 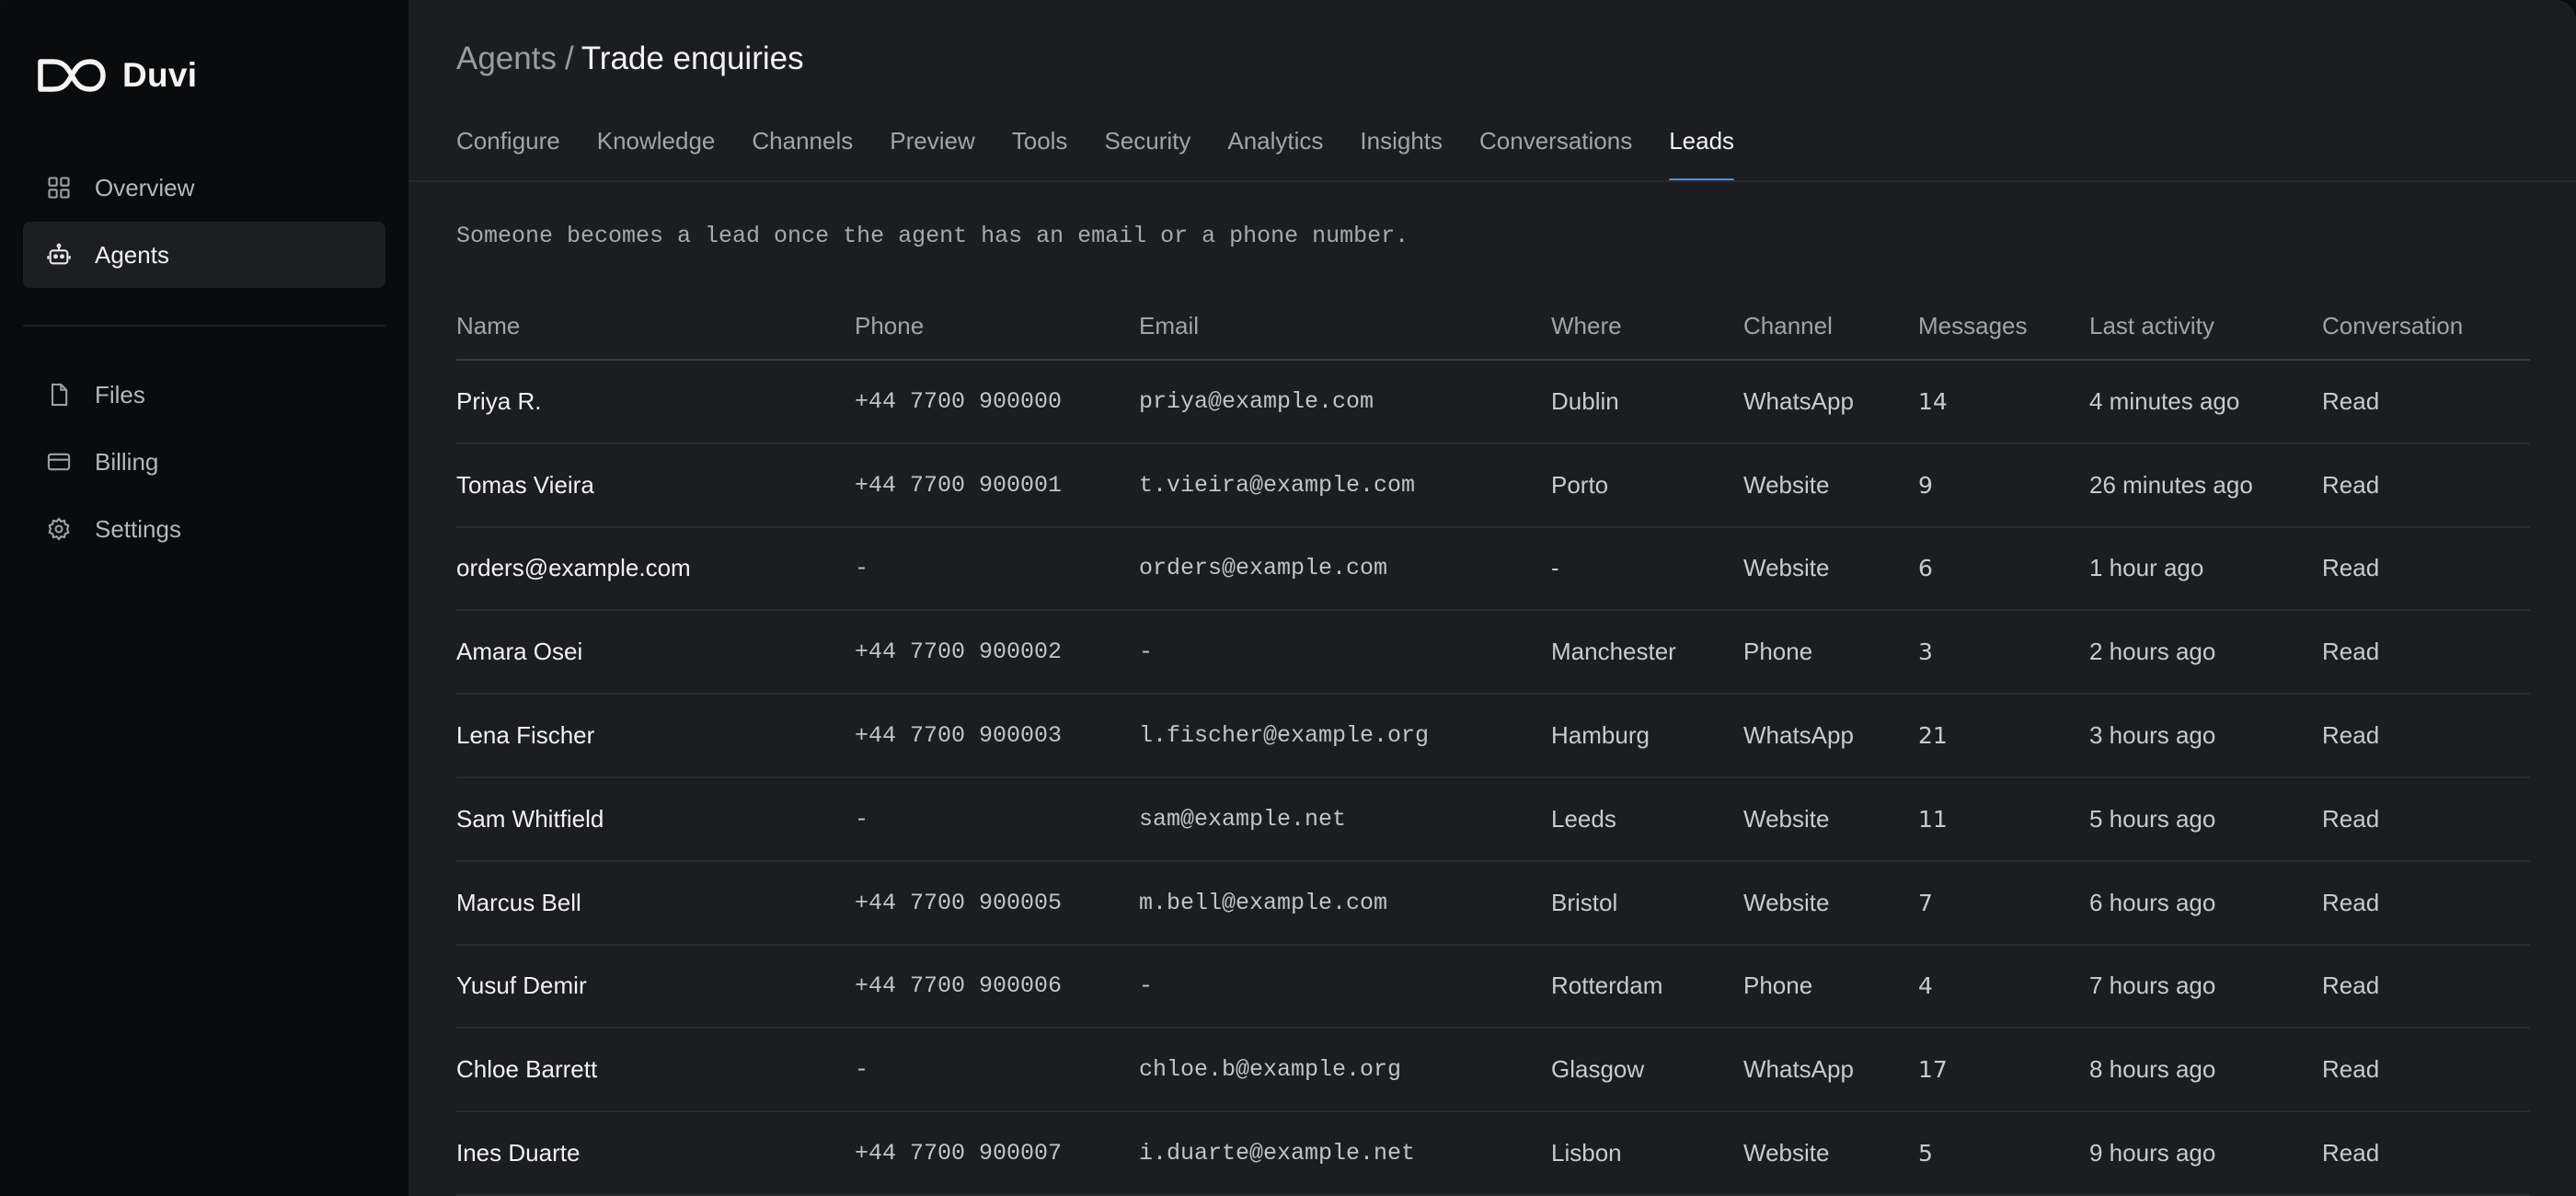 What do you see at coordinates (59, 394) in the screenshot?
I see `file-icon` at bounding box center [59, 394].